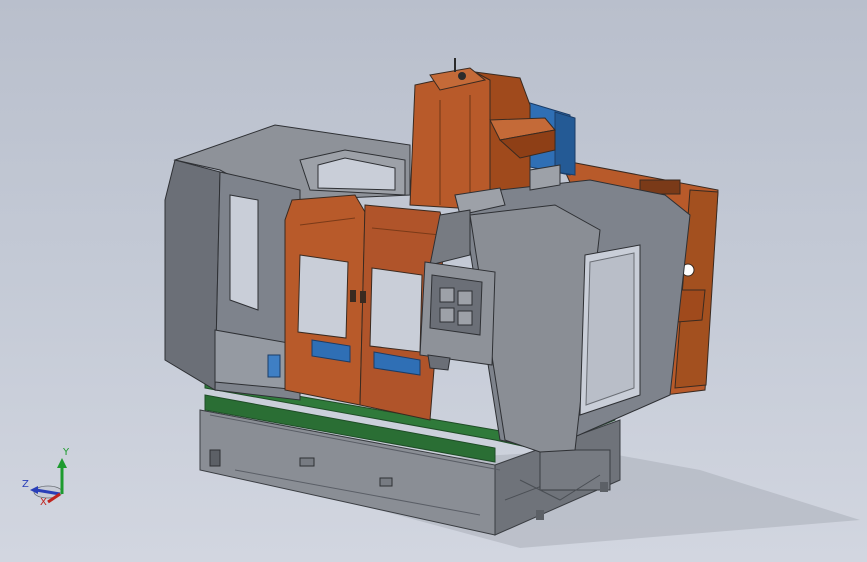 The width and height of the screenshot is (867, 562). Describe the element at coordinates (43, 502) in the screenshot. I see `x-axis-label: X` at that location.